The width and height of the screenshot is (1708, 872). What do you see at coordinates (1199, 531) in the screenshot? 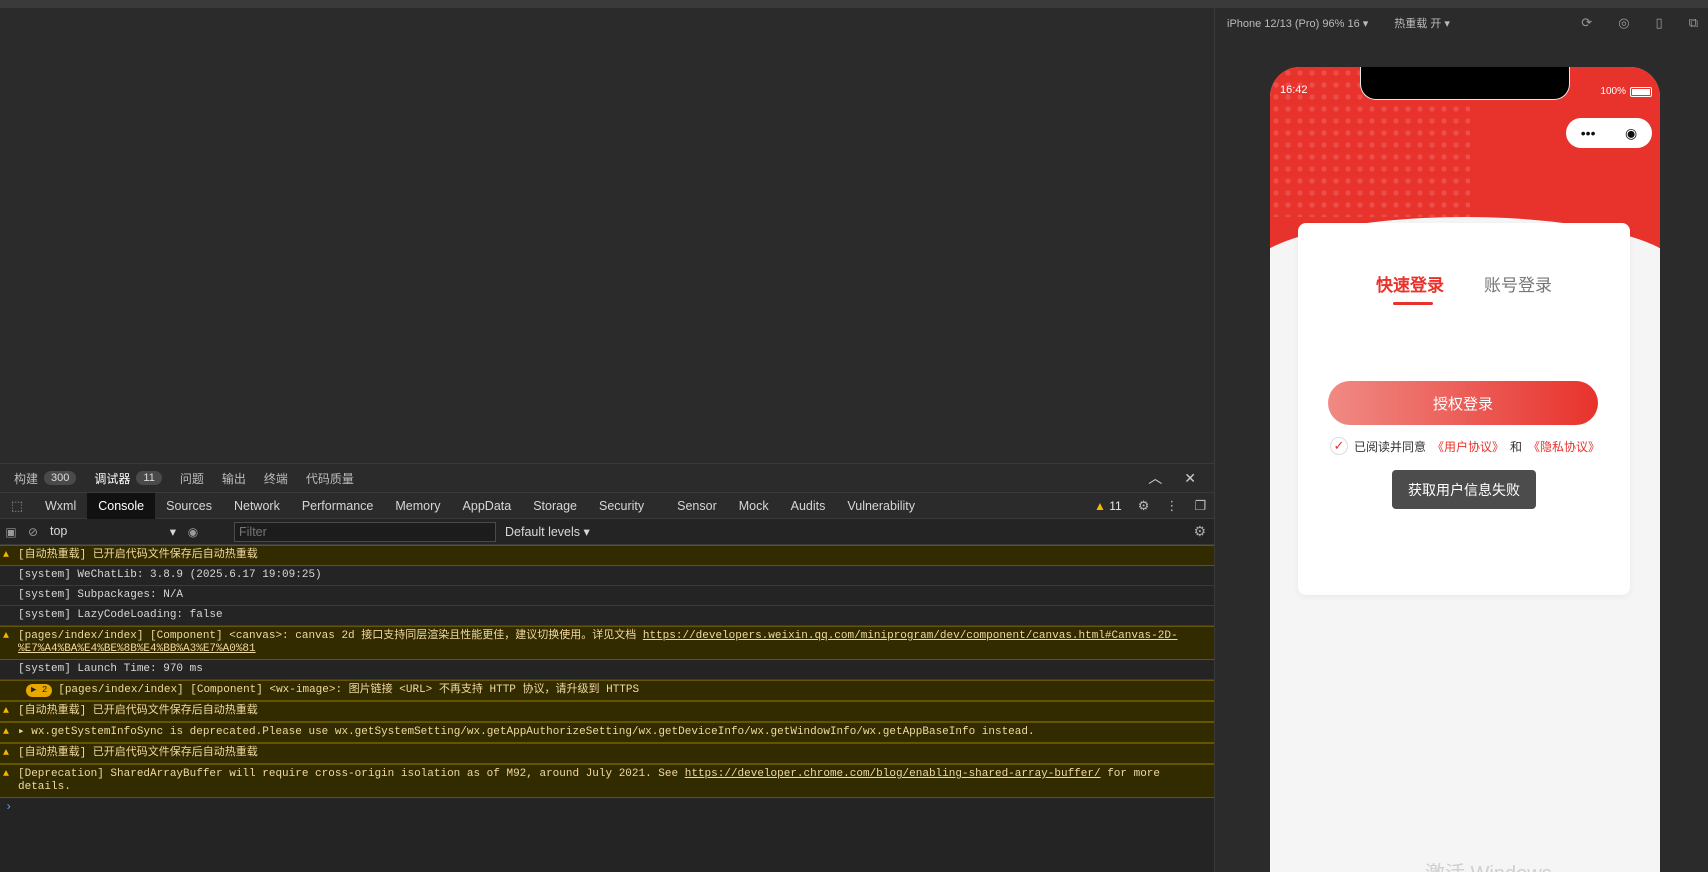
I see `console-settings-icon: ⚙` at bounding box center [1199, 531].